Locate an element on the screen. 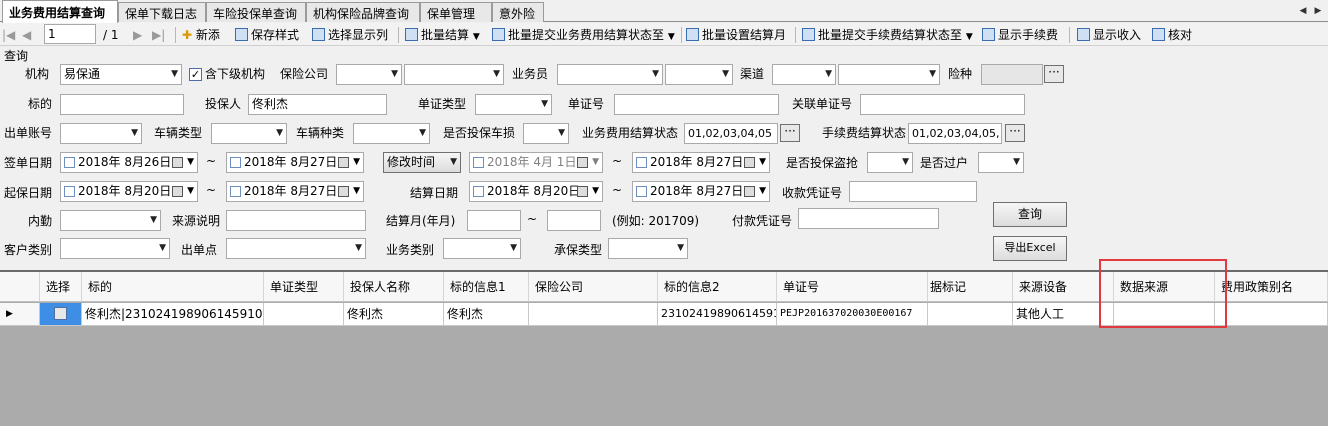  doc-no-input is located at coordinates (696, 104).